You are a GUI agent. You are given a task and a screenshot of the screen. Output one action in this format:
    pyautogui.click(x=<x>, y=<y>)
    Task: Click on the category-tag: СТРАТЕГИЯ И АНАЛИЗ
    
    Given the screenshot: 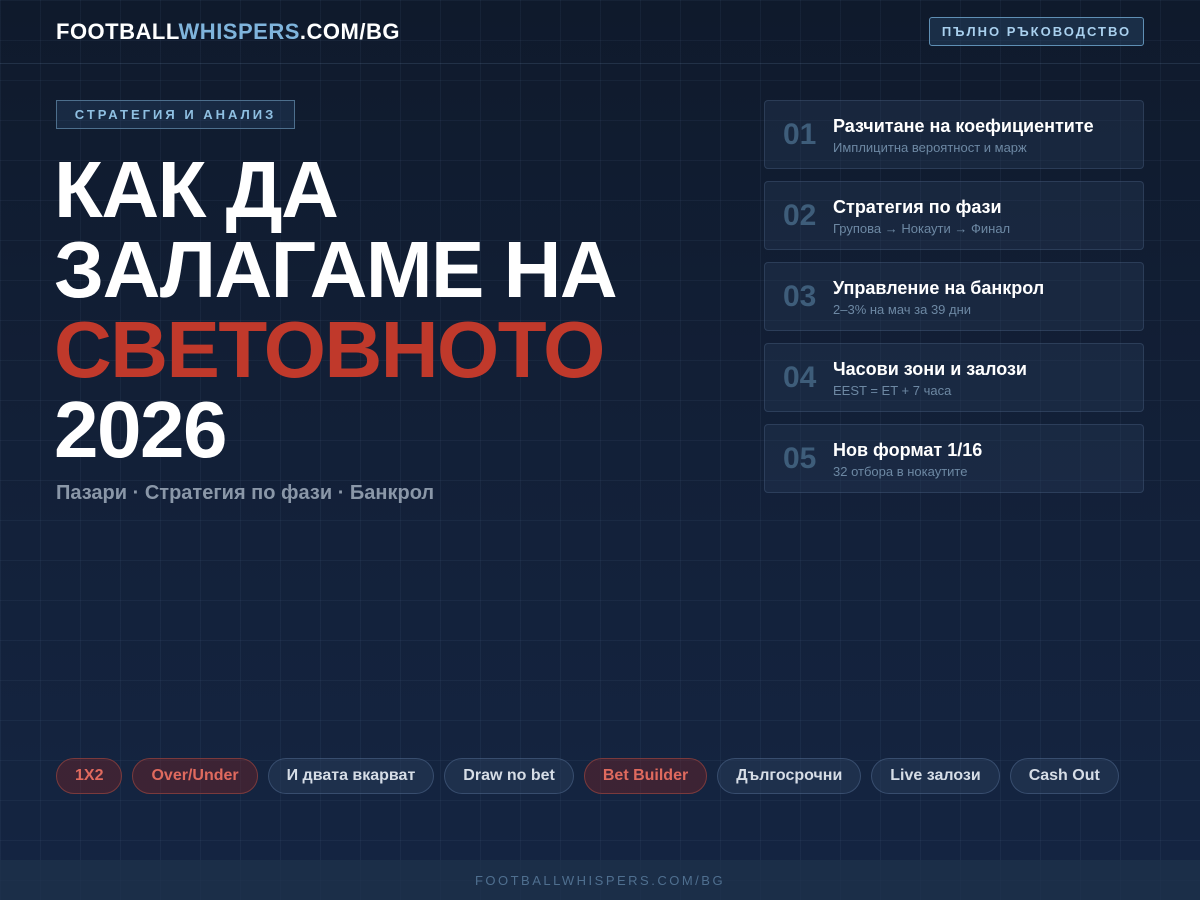 What is the action you would take?
    pyautogui.click(x=175, y=114)
    